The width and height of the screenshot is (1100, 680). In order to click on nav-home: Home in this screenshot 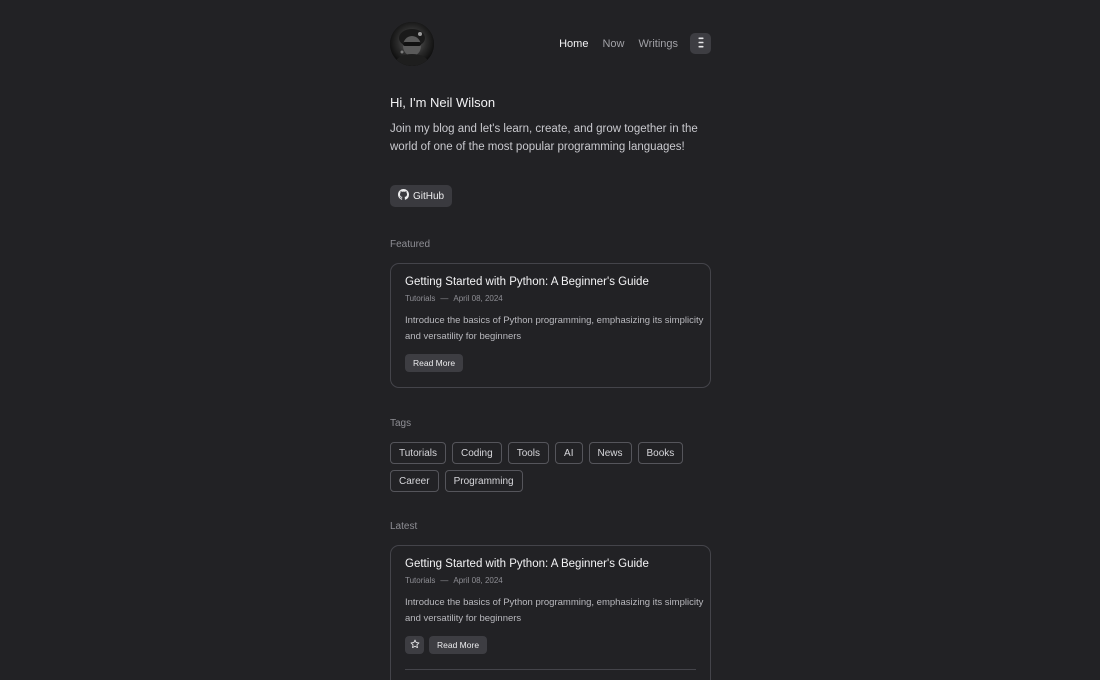, I will do `click(573, 44)`.